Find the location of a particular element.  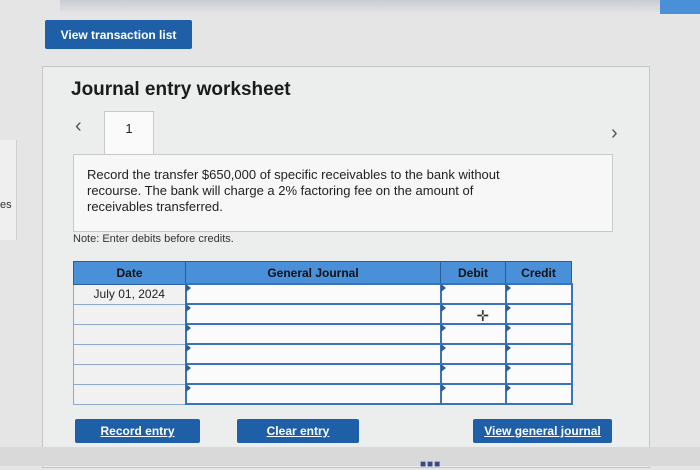

table-row: ✛ is located at coordinates (323, 314).